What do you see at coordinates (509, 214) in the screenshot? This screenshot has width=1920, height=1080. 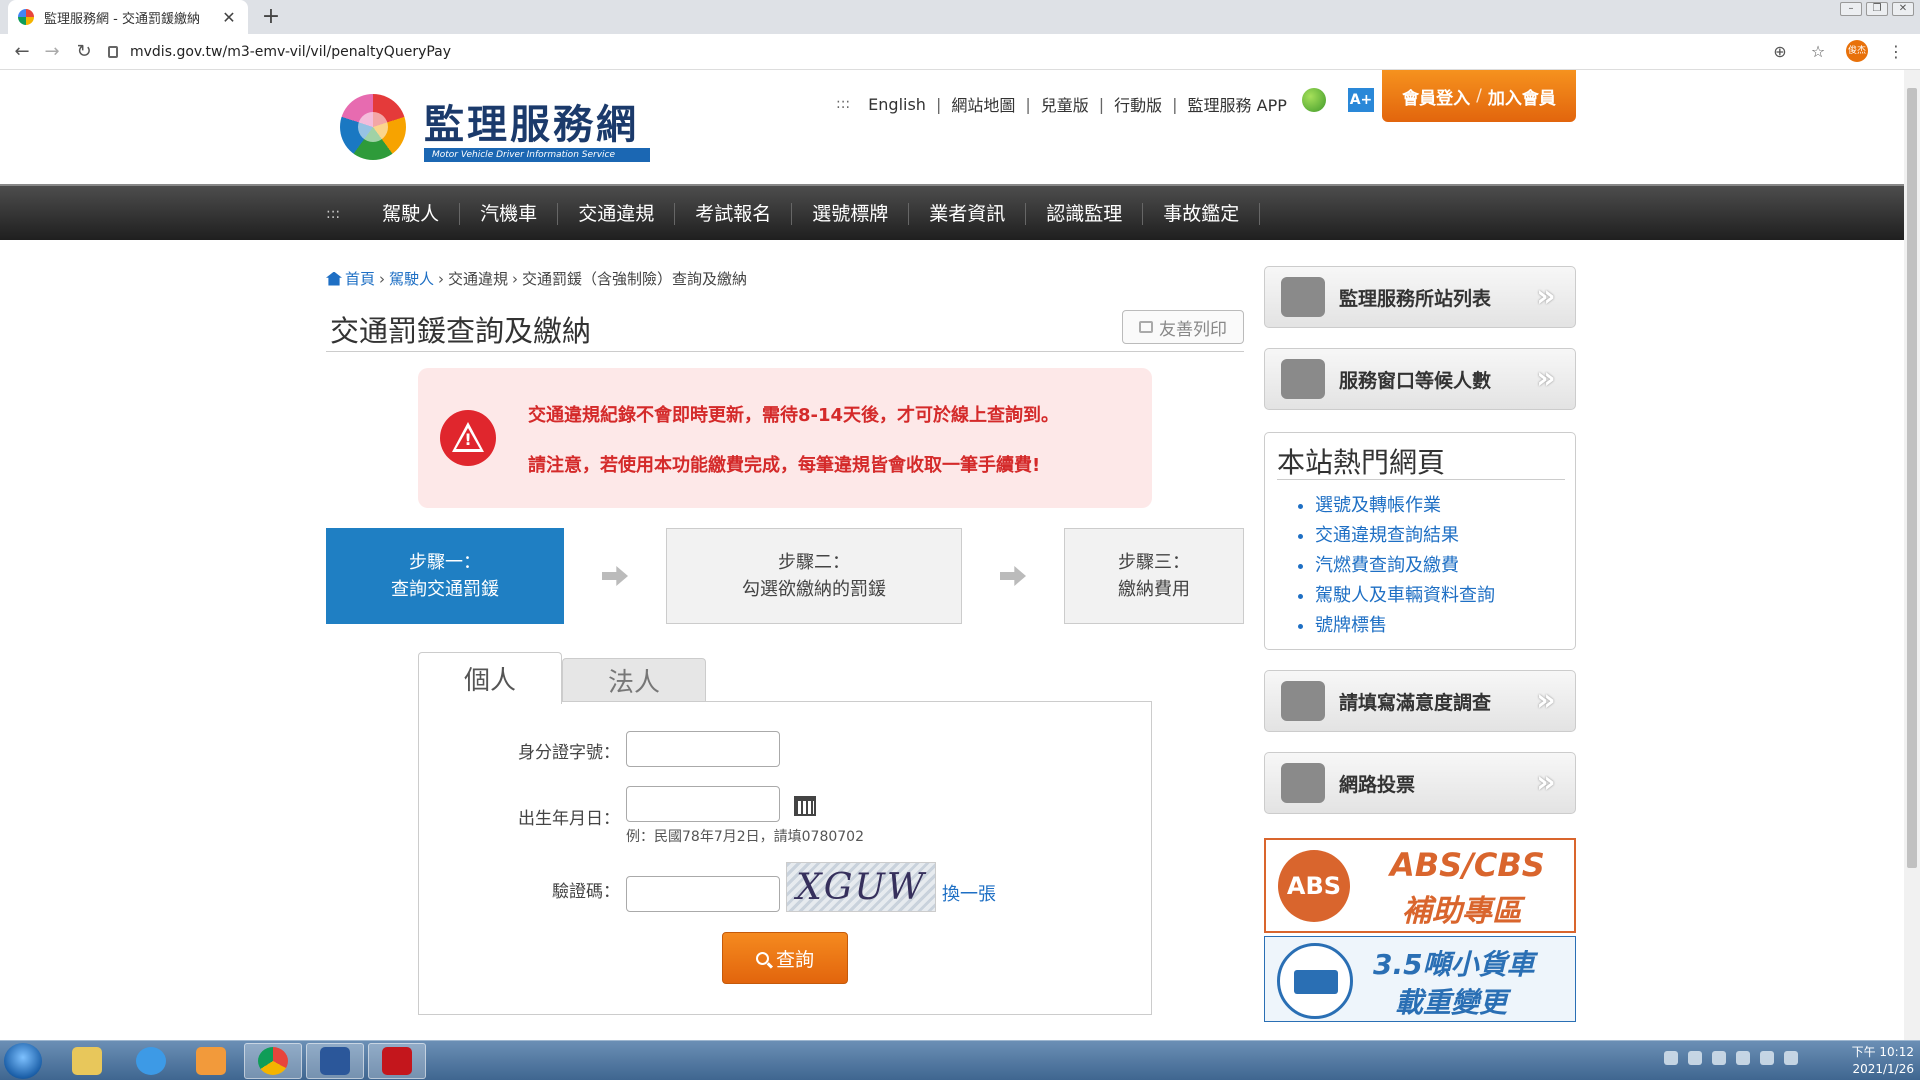 I see `menu-item-vehicle: 汽機車` at bounding box center [509, 214].